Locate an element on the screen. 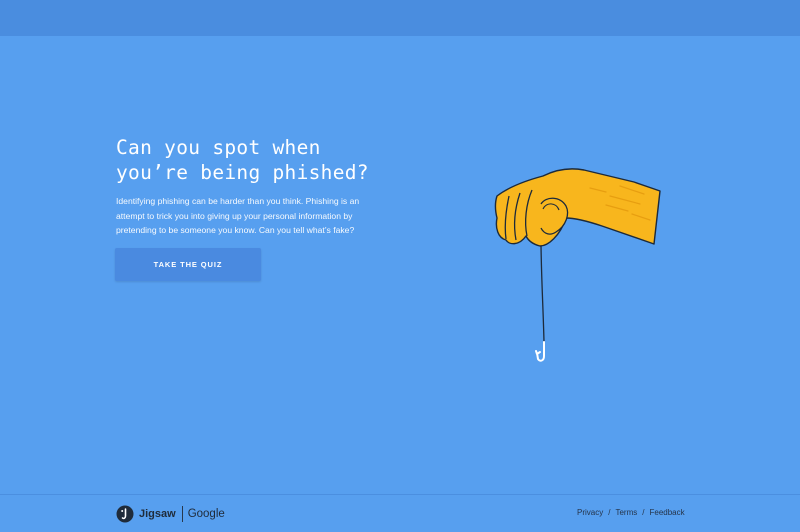  terms-link: Terms is located at coordinates (626, 512).